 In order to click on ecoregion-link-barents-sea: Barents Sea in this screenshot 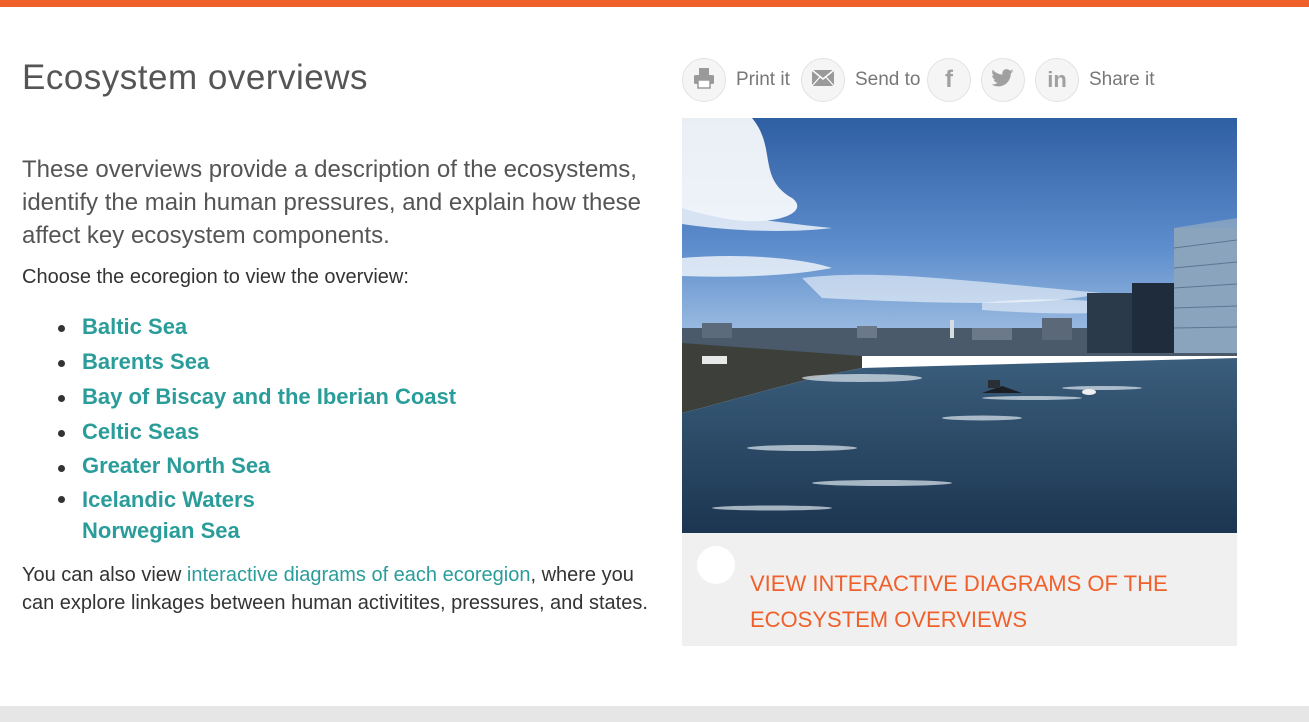, I will do `click(228, 362)`.